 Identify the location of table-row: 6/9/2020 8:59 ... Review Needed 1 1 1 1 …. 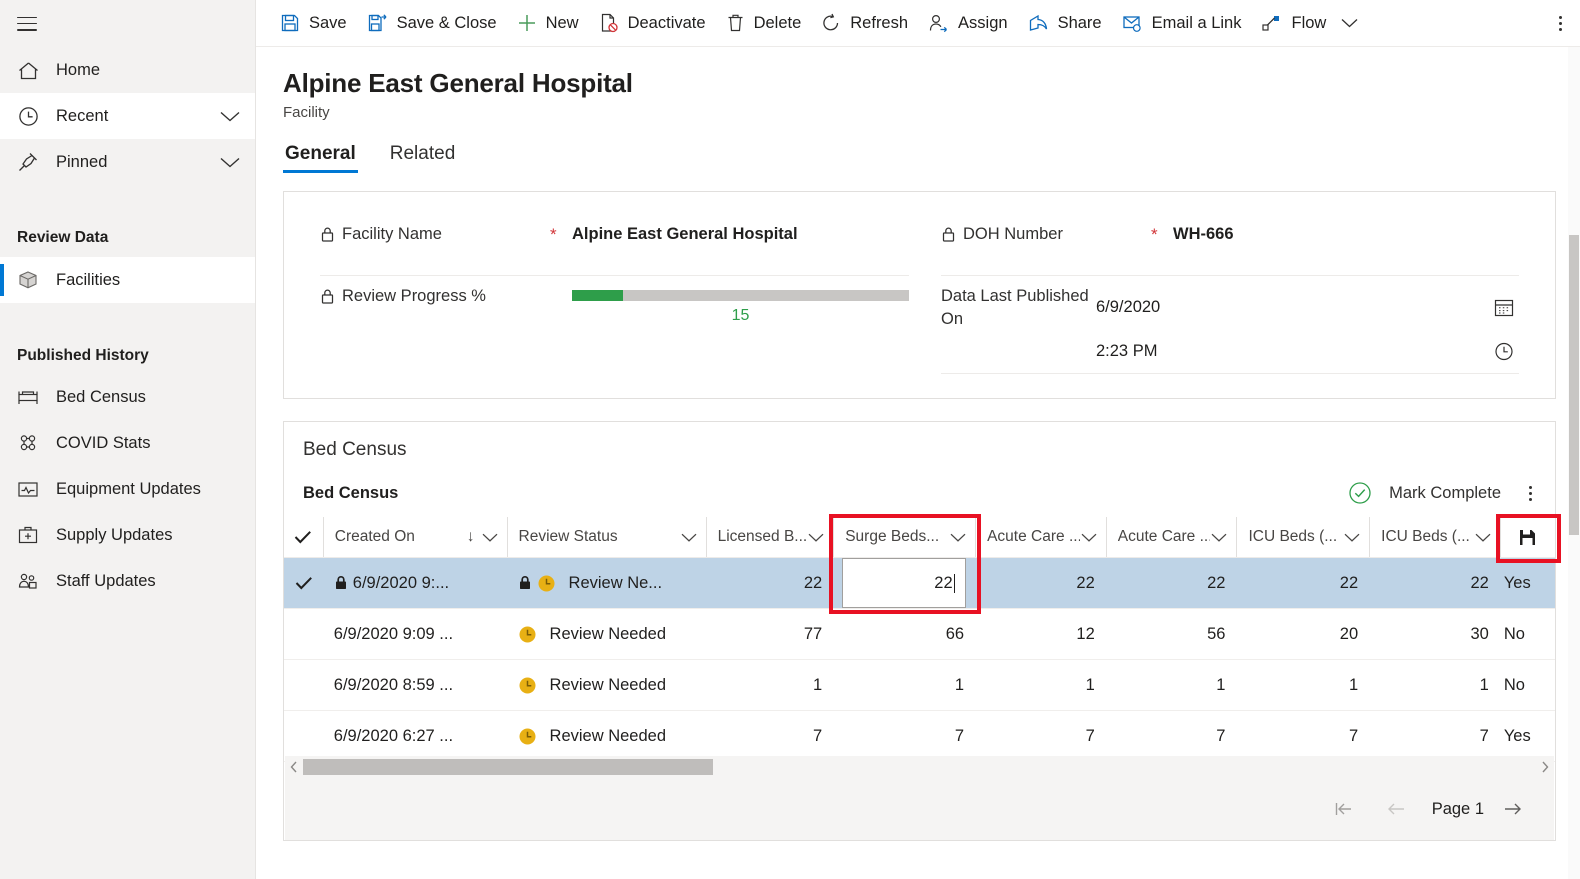
(919, 685).